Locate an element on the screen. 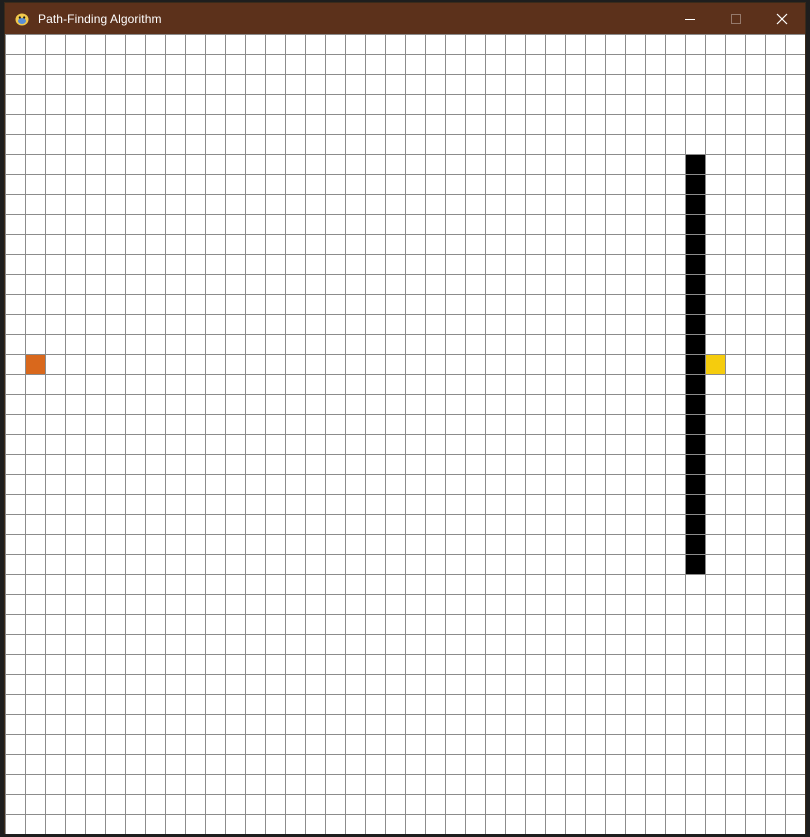 The height and width of the screenshot is (837, 810). end-node is located at coordinates (715, 364).